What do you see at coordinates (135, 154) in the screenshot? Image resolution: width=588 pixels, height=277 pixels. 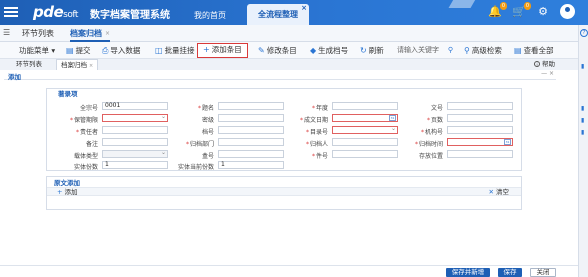 I see `carrier-type-select: ⌄` at bounding box center [135, 154].